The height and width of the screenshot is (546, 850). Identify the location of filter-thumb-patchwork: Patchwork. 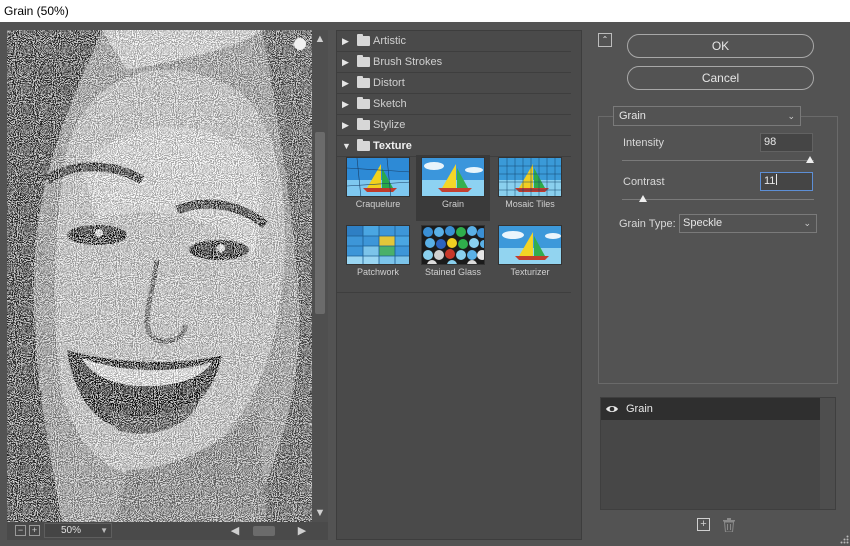
(378, 256).